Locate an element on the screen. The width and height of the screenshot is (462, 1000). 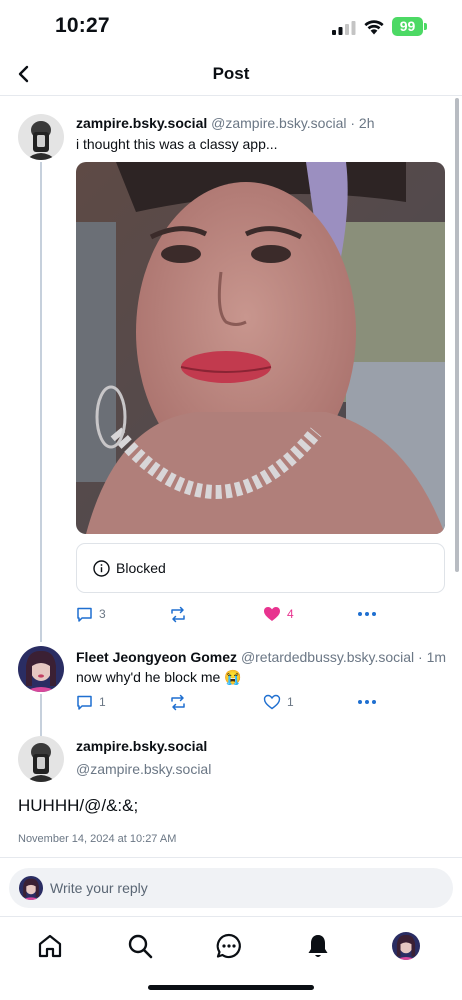
home-indicator is located at coordinates (231, 987).